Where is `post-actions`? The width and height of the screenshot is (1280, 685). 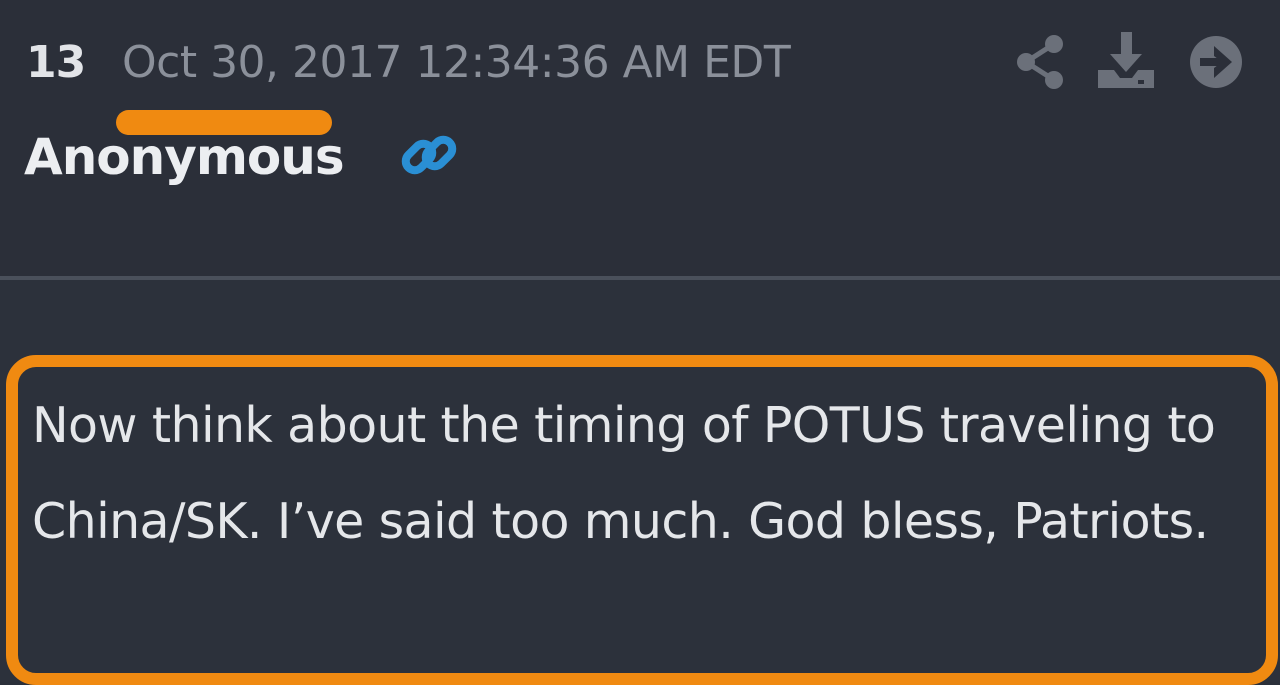
post-actions is located at coordinates (1128, 62).